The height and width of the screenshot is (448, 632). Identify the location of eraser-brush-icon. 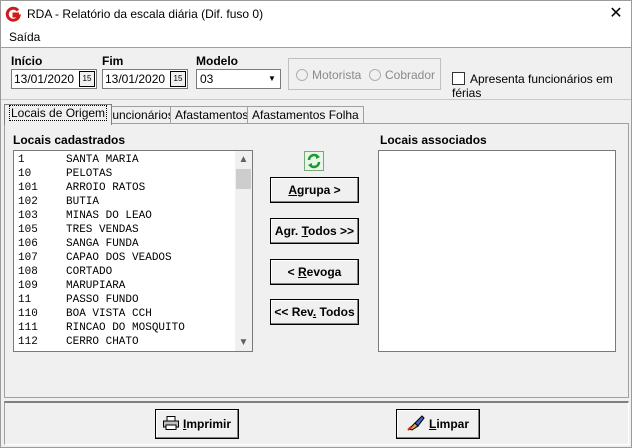
(416, 423).